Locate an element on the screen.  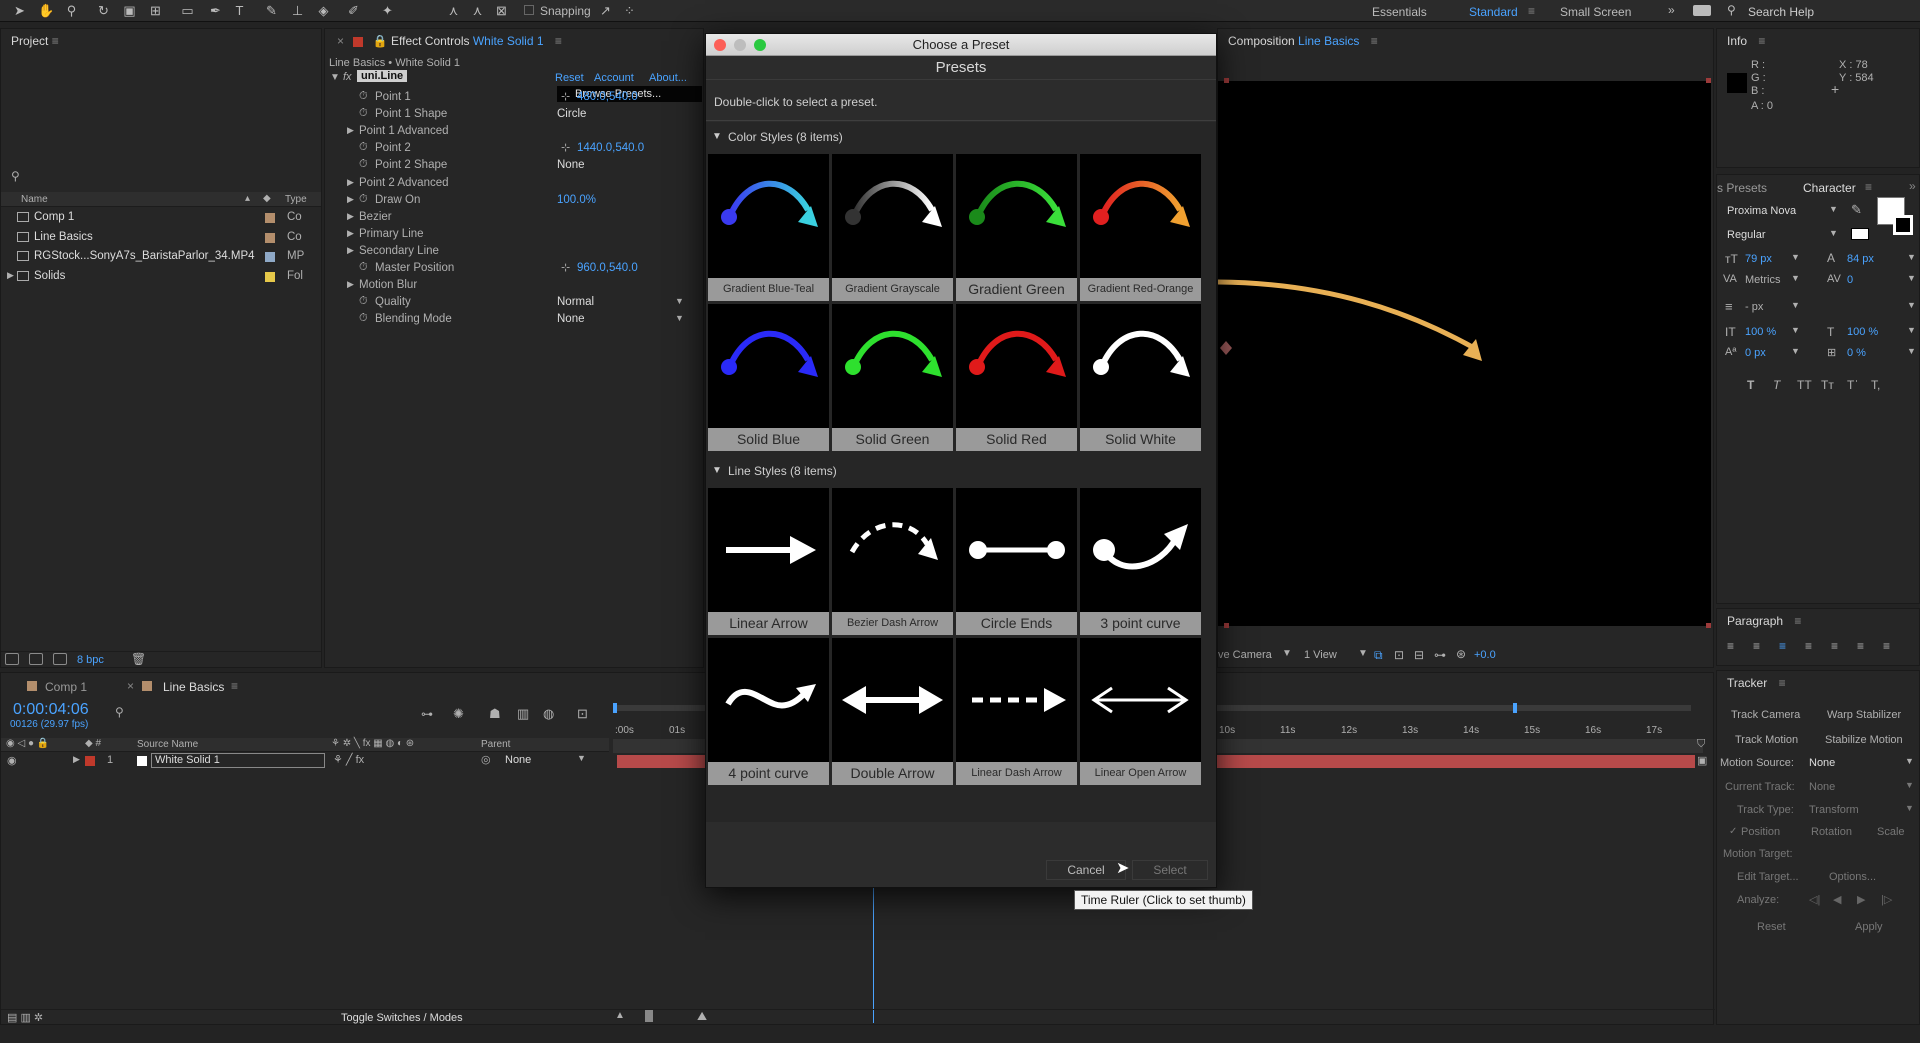
hand-tool-icon: ✋ is located at coordinates (46, 10).